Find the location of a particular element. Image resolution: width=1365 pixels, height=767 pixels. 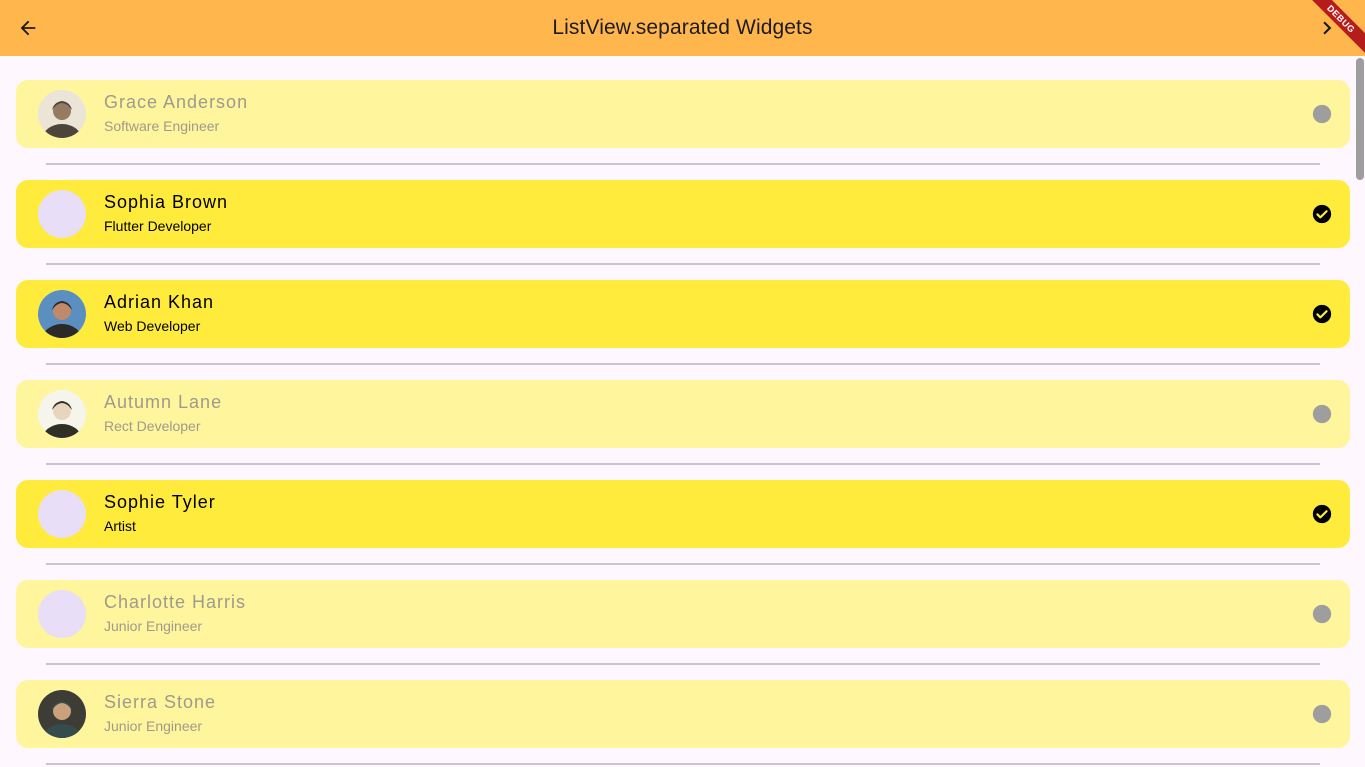

person-name: Sierra Stone is located at coordinates (160, 702).